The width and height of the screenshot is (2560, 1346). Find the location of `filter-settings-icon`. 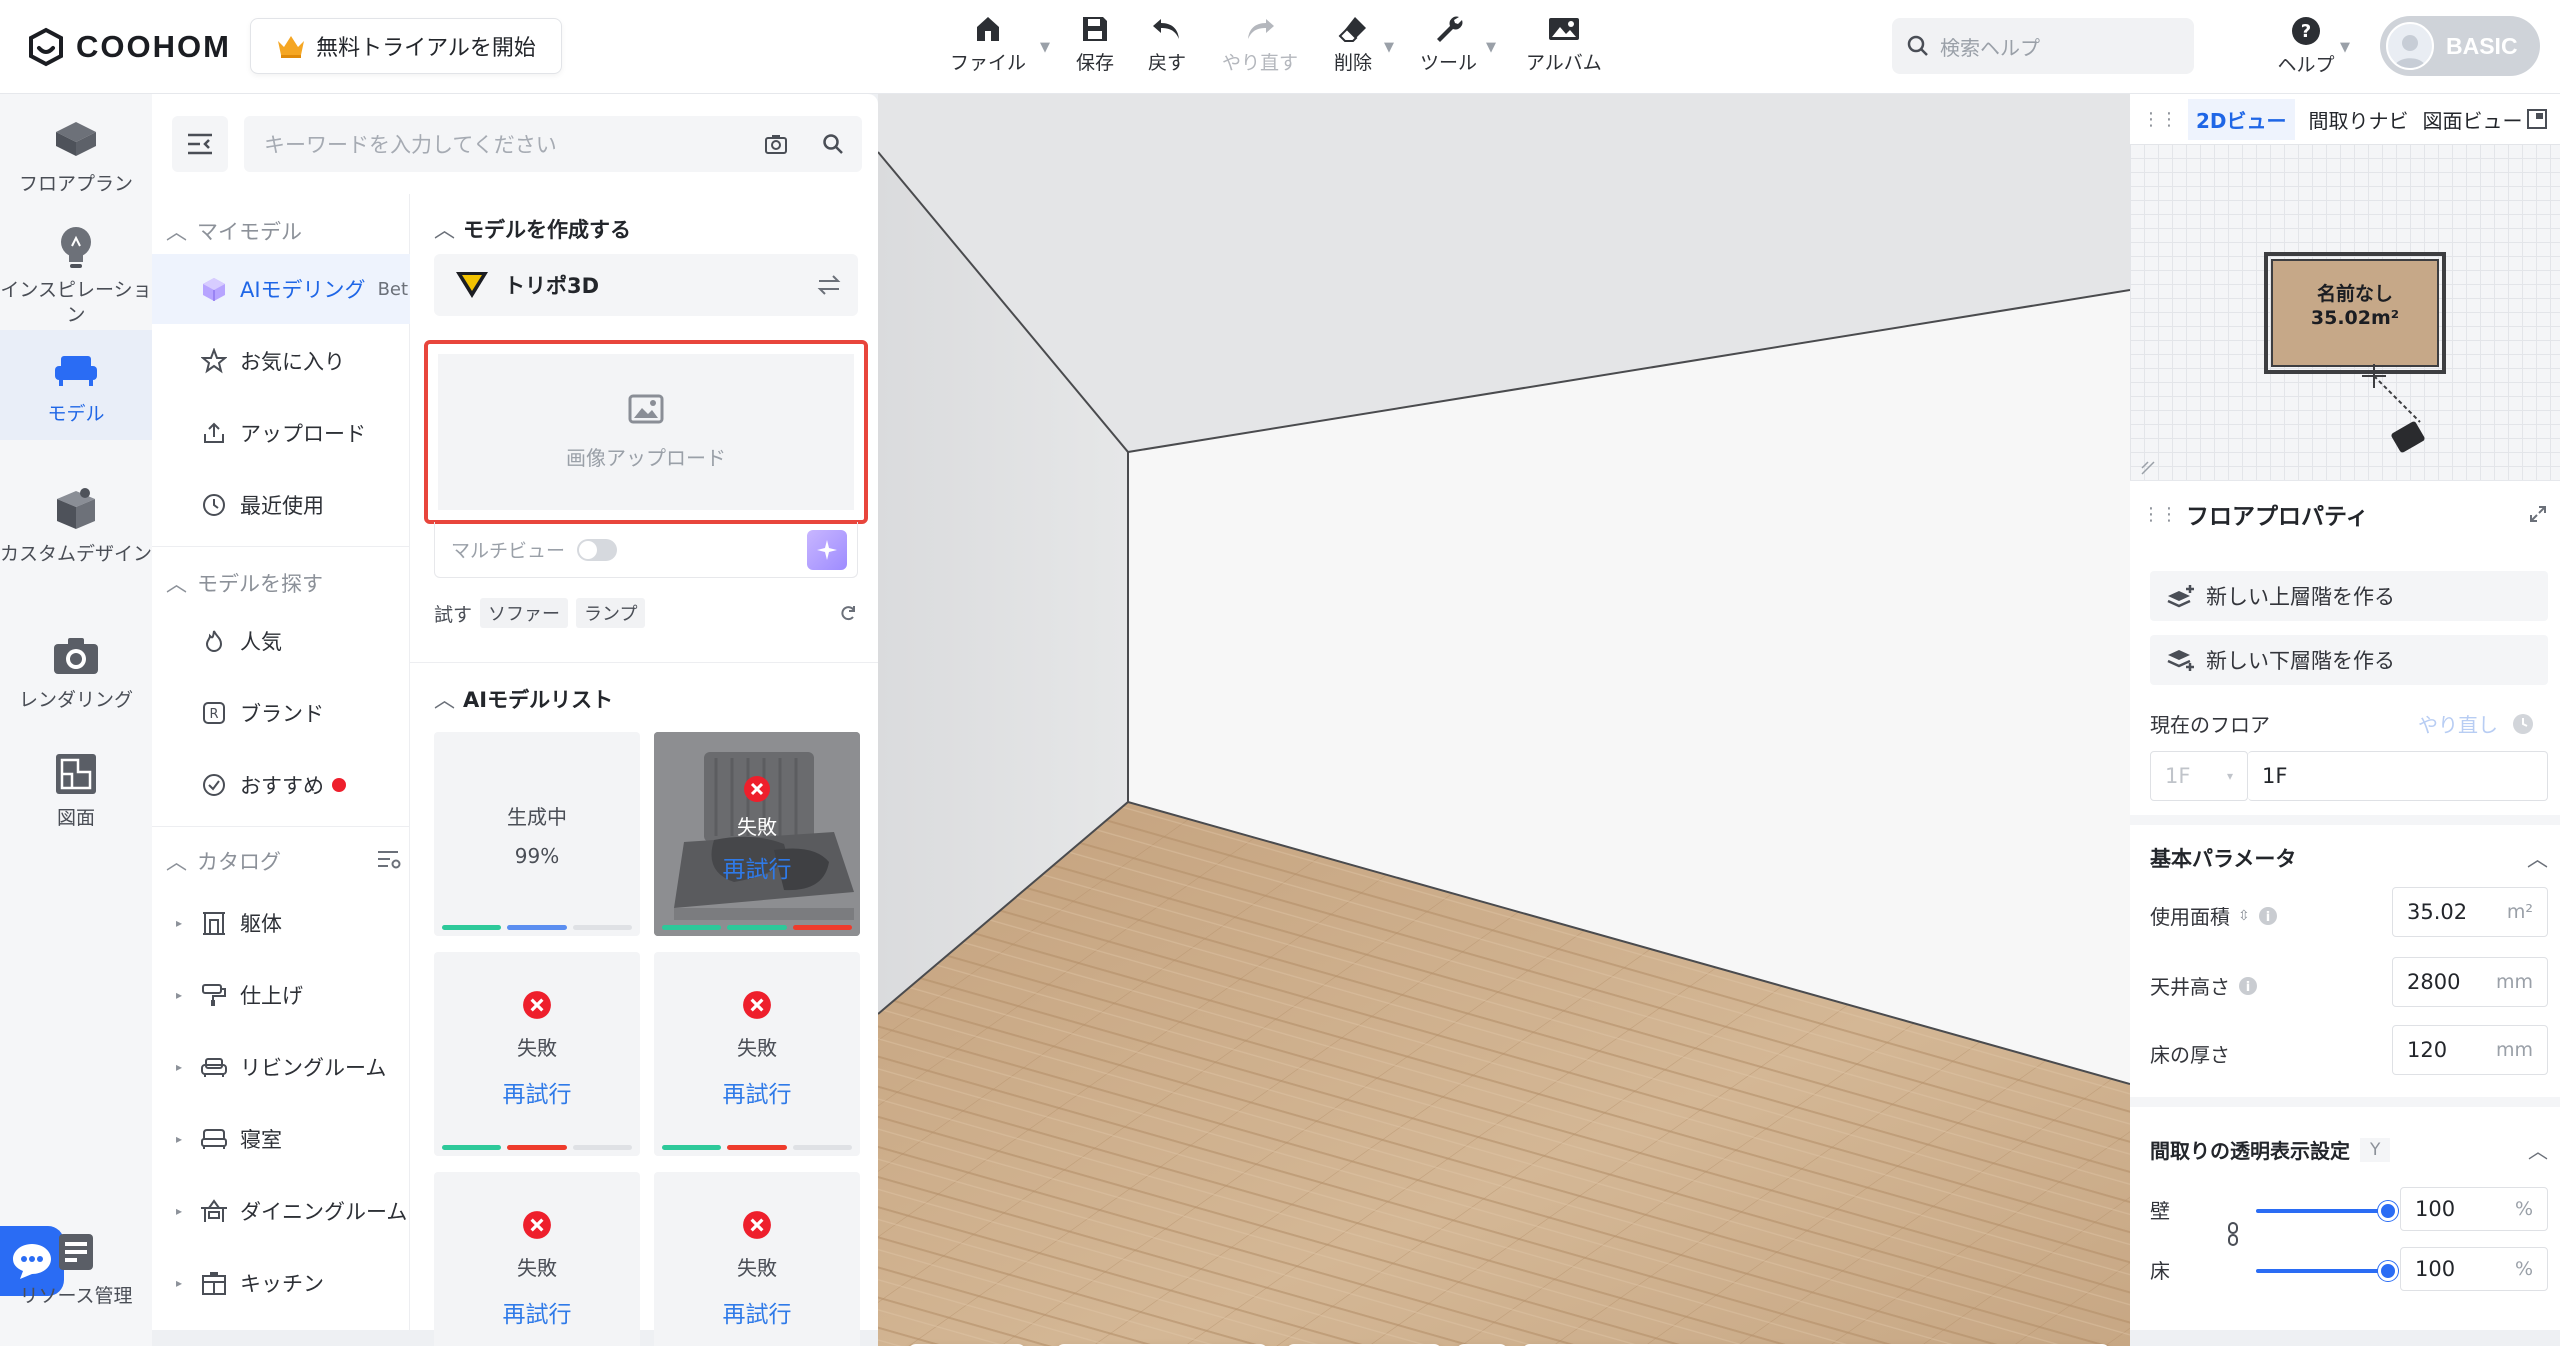

filter-settings-icon is located at coordinates (389, 859).